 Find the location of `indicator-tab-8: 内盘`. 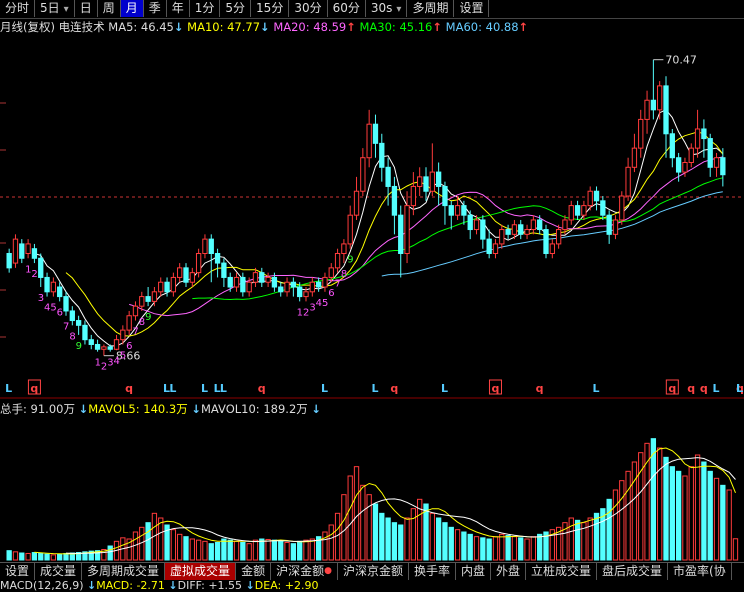

indicator-tab-8: 内盘 is located at coordinates (473, 571).